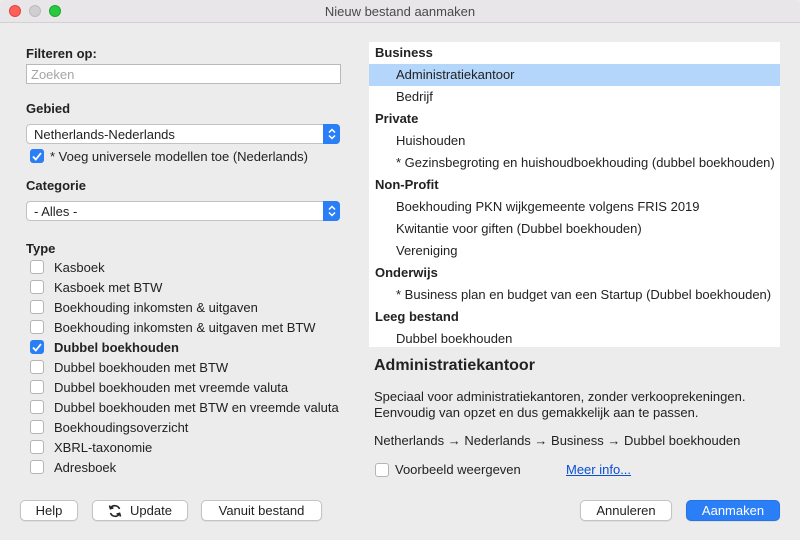 Image resolution: width=800 pixels, height=540 pixels. What do you see at coordinates (574, 97) in the screenshot?
I see `template-item: Bedrijf` at bounding box center [574, 97].